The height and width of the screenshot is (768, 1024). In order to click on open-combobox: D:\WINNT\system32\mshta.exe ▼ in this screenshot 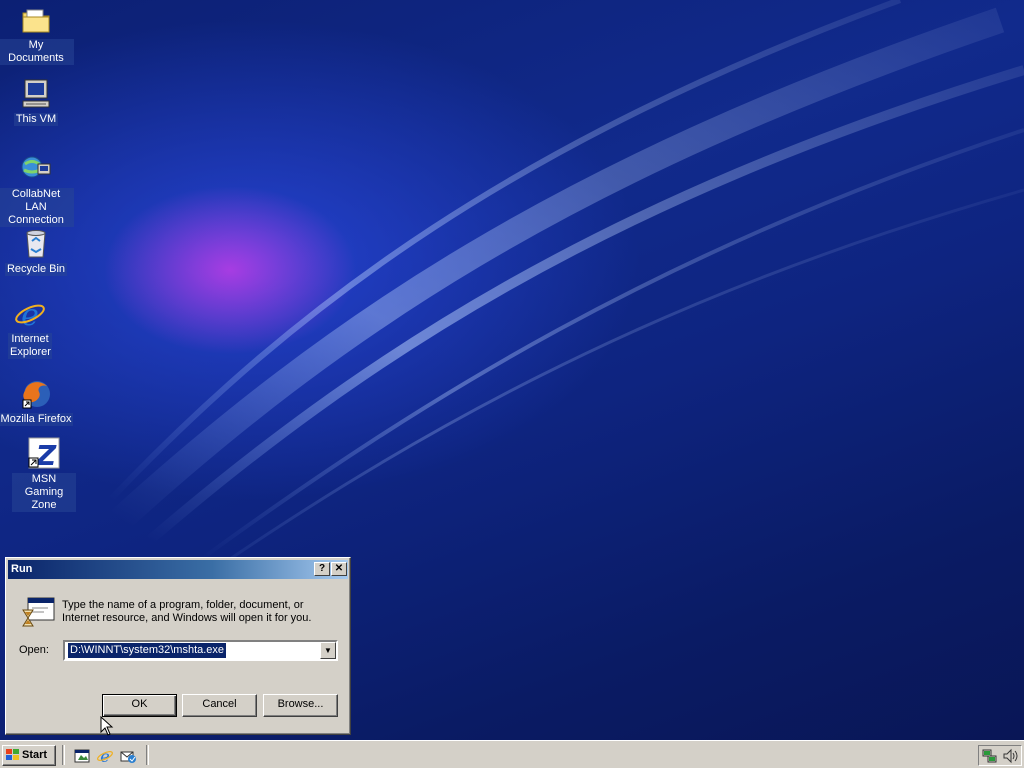, I will do `click(200, 650)`.